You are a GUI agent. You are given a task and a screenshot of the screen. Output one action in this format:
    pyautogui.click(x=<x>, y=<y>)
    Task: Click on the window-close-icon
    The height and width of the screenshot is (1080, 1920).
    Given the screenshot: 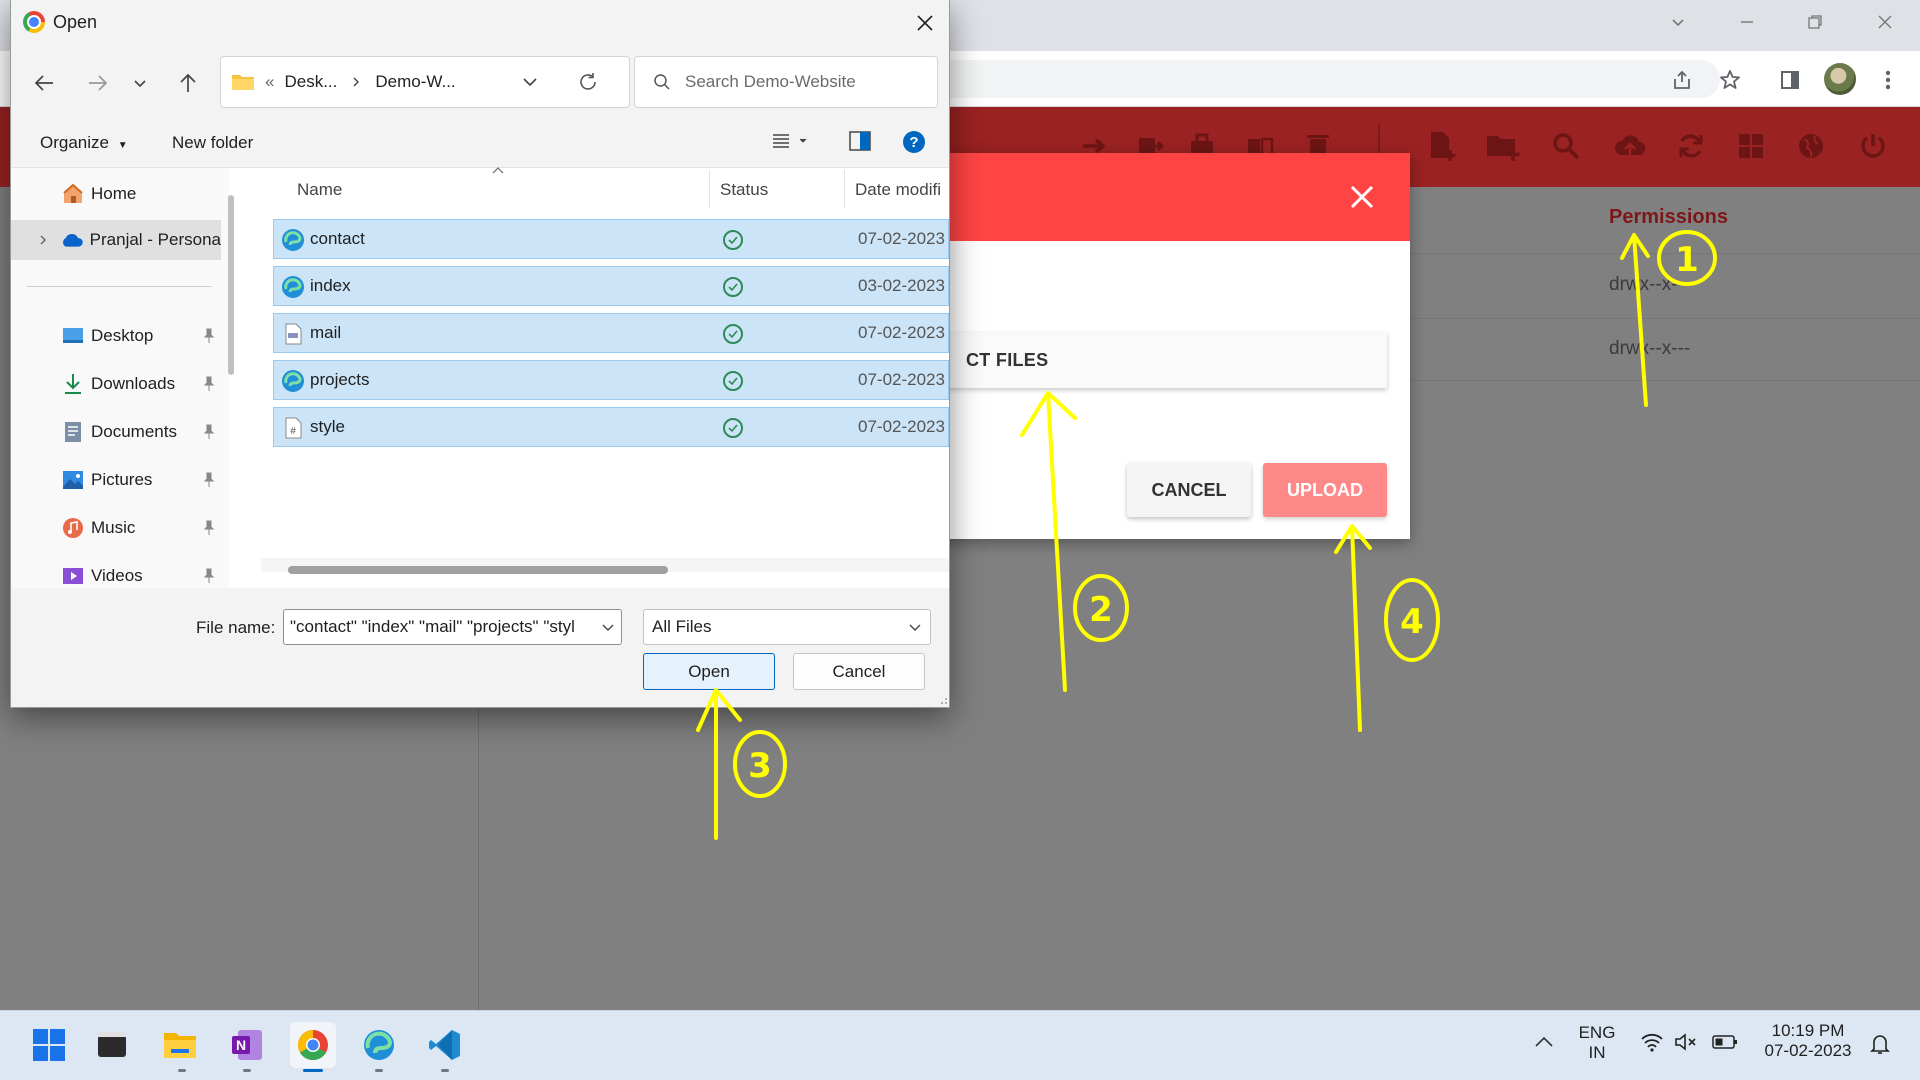 What is the action you would take?
    pyautogui.click(x=1885, y=22)
    